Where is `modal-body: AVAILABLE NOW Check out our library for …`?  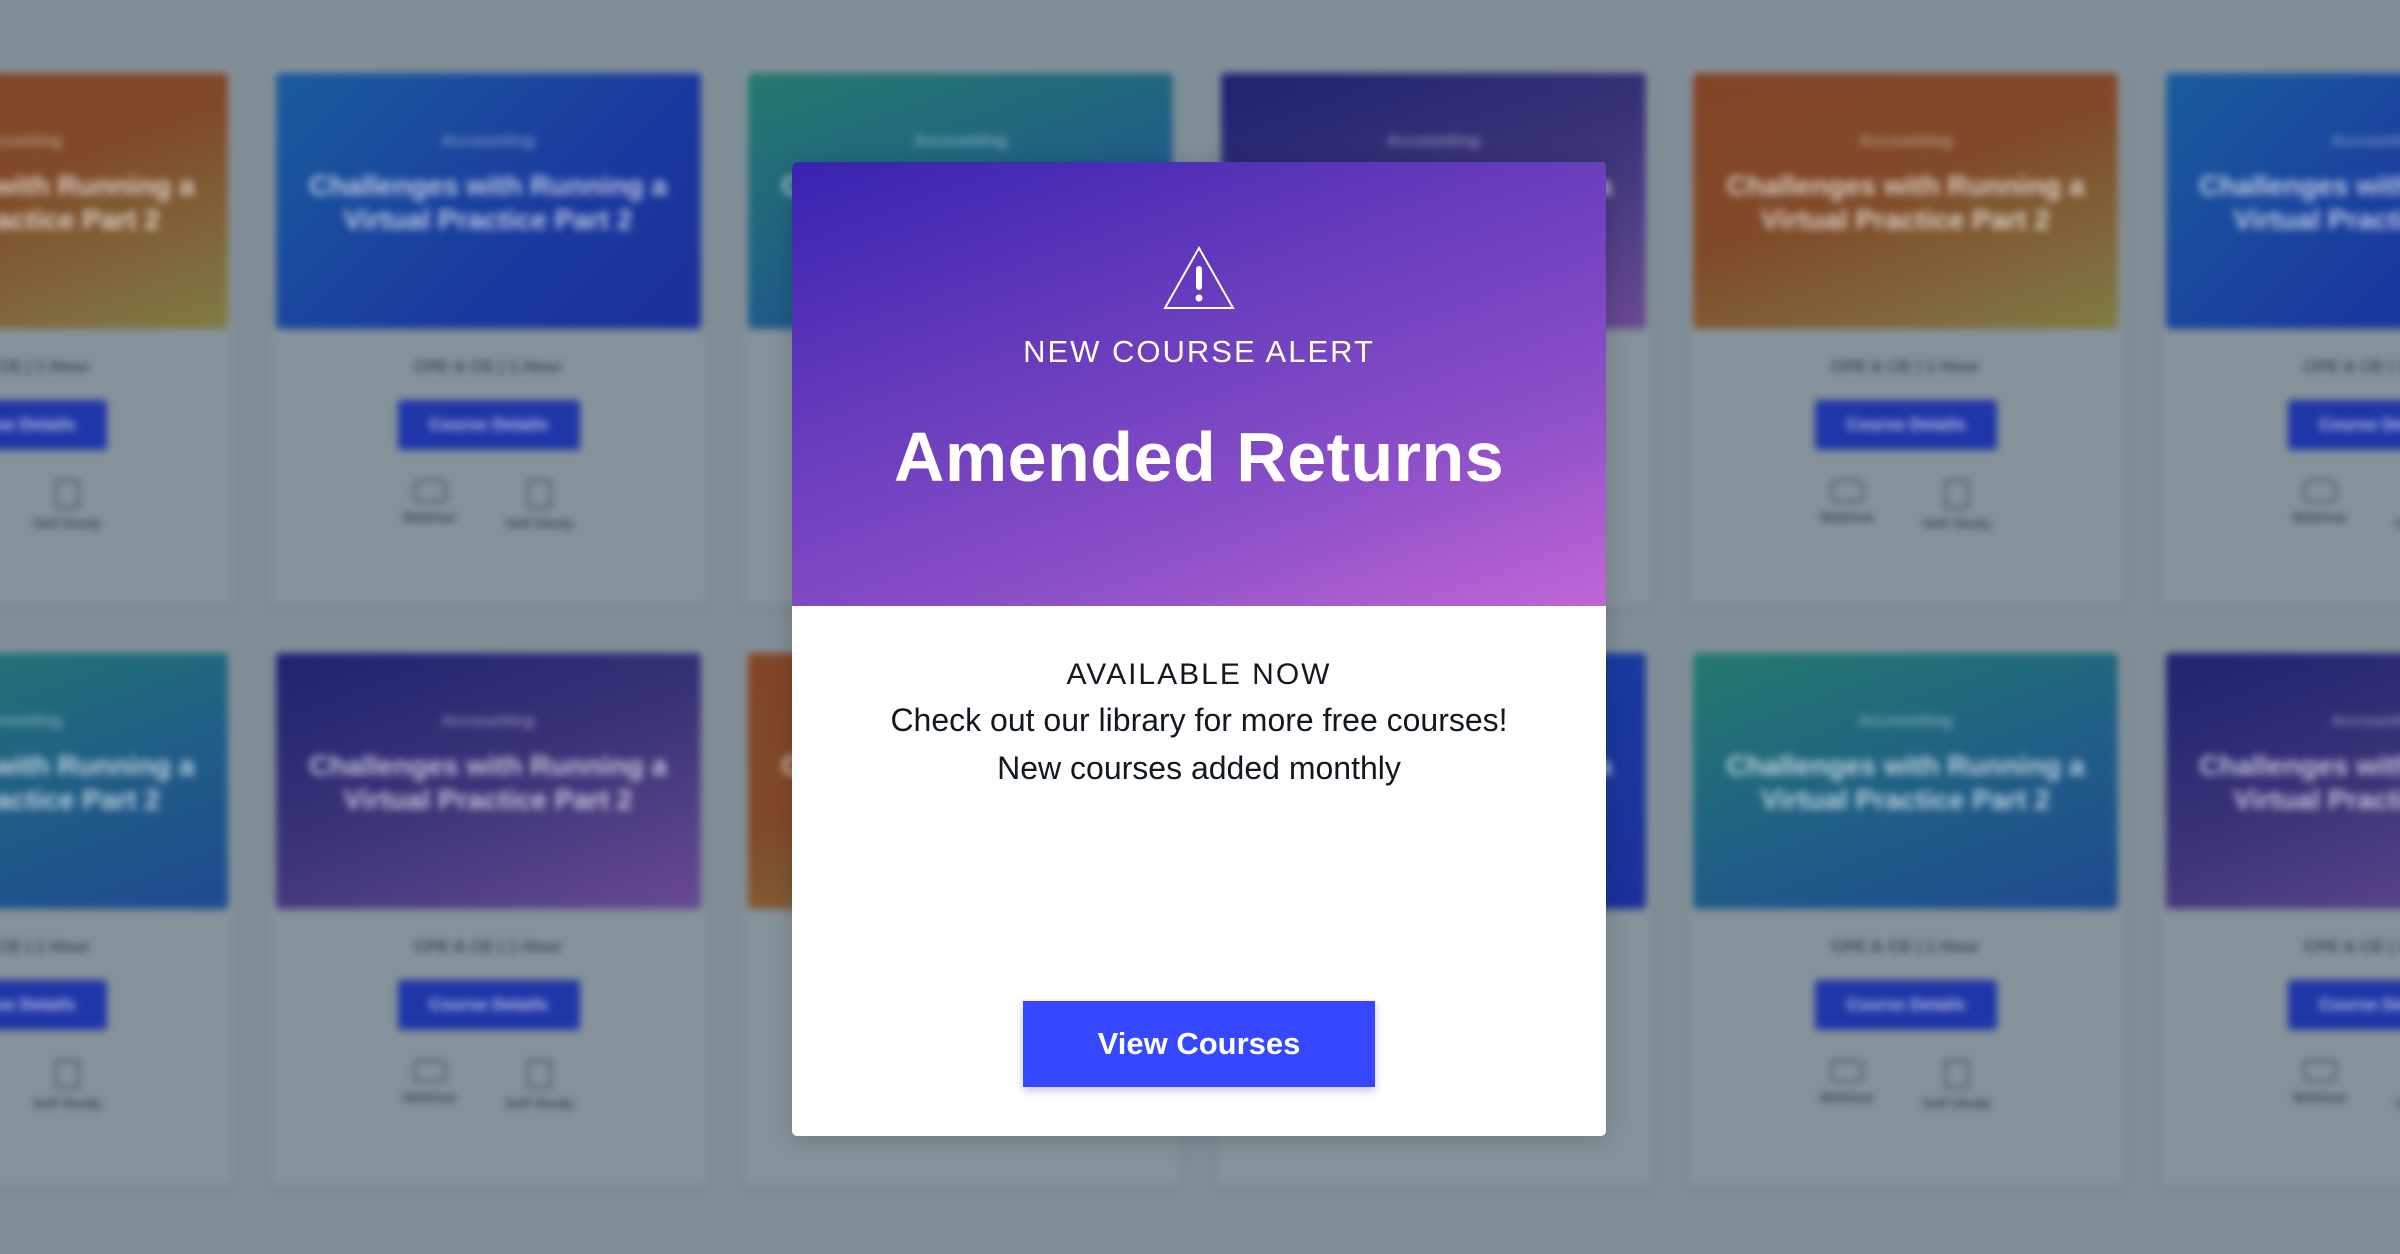 modal-body: AVAILABLE NOW Check out our library for … is located at coordinates (1199, 871).